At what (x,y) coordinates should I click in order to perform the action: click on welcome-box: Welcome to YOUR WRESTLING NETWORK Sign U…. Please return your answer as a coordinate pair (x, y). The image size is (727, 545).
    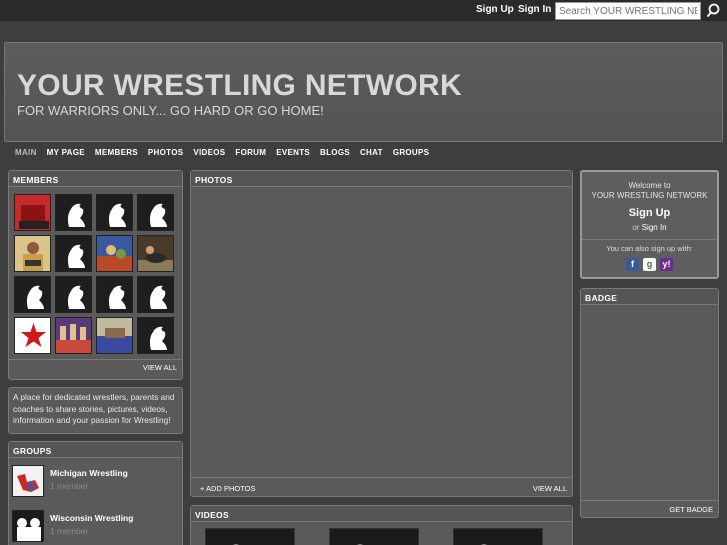
    Looking at the image, I should click on (649, 224).